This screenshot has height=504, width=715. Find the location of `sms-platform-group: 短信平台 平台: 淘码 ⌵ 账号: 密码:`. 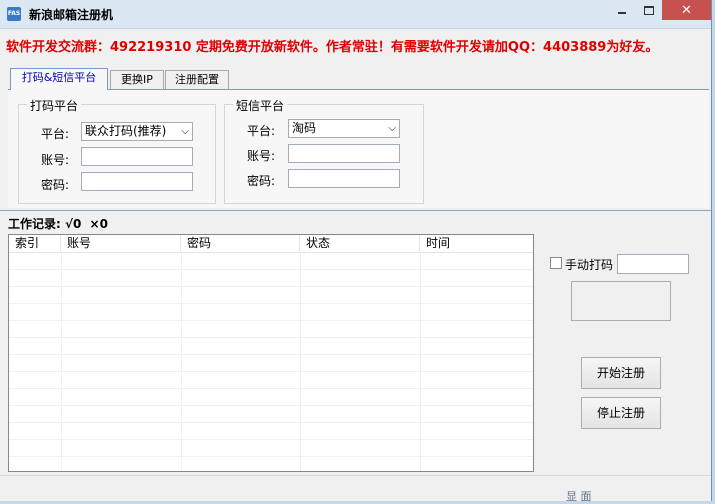

sms-platform-group: 短信平台 平台: 淘码 ⌵ 账号: 密码: is located at coordinates (324, 150).